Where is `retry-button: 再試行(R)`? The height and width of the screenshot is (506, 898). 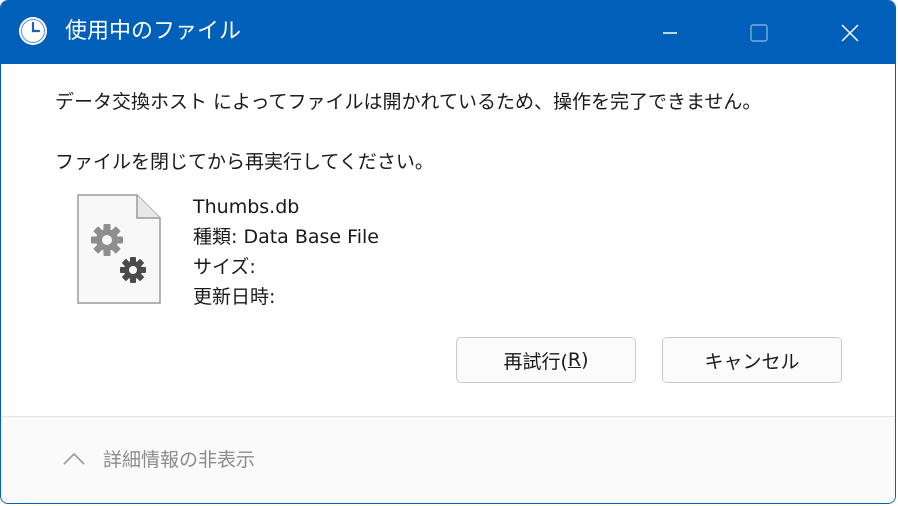 retry-button: 再試行(R) is located at coordinates (546, 360).